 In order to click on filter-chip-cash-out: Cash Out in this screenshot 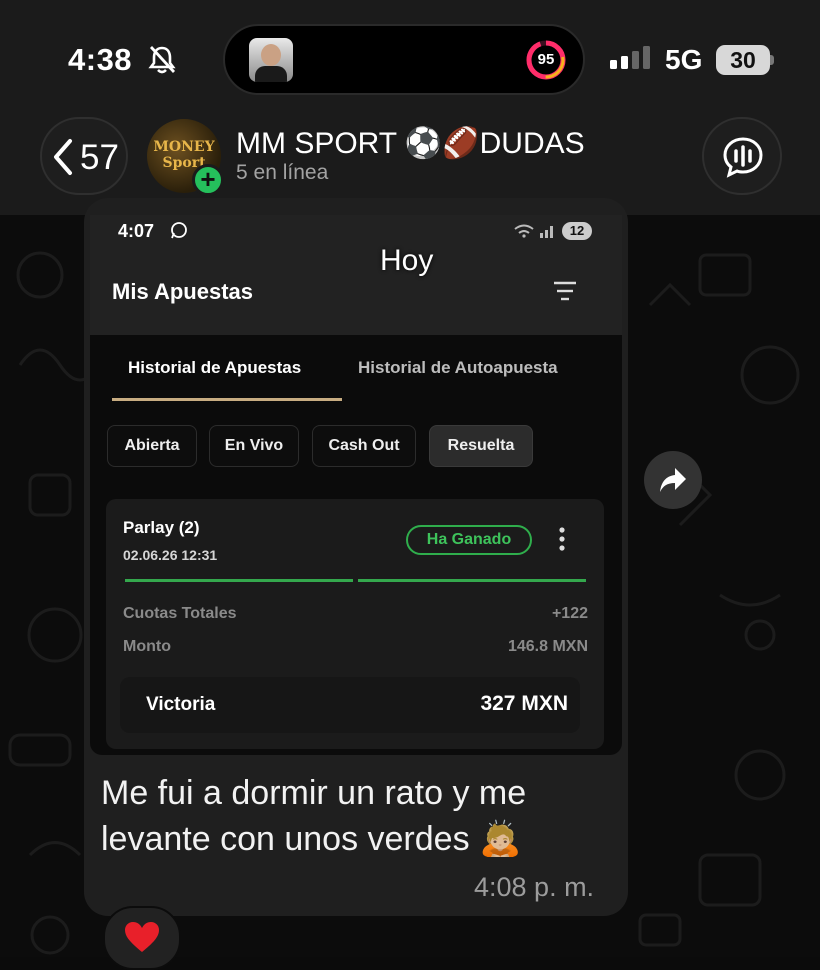, I will do `click(364, 446)`.